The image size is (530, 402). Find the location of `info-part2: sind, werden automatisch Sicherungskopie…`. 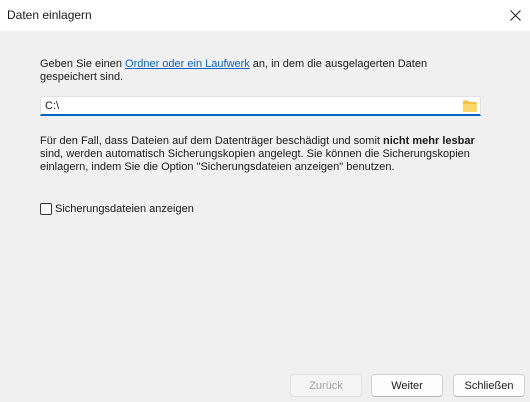

info-part2: sind, werden automatisch Sicherungskopie… is located at coordinates (255, 160).